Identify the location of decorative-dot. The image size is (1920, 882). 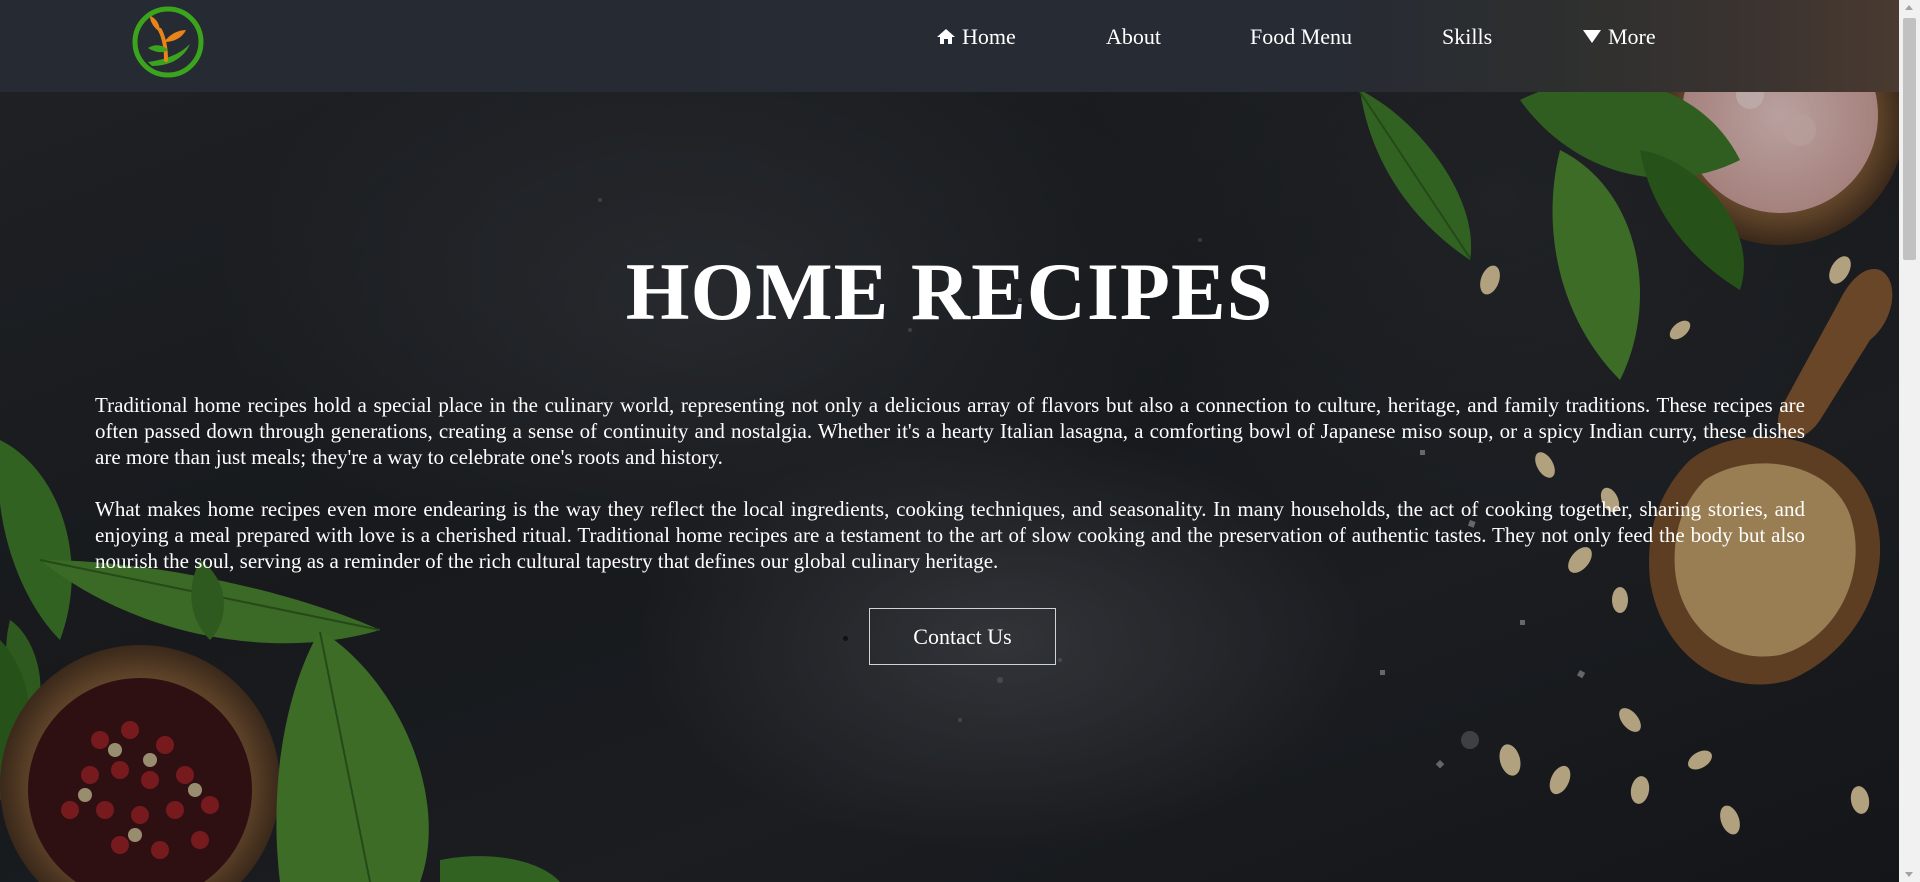
(845, 638).